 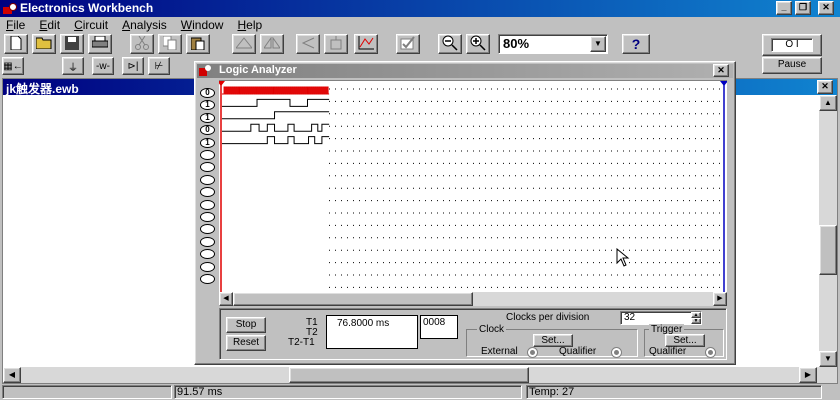 I want to click on menu-circuit: Circuit, so click(x=91, y=25).